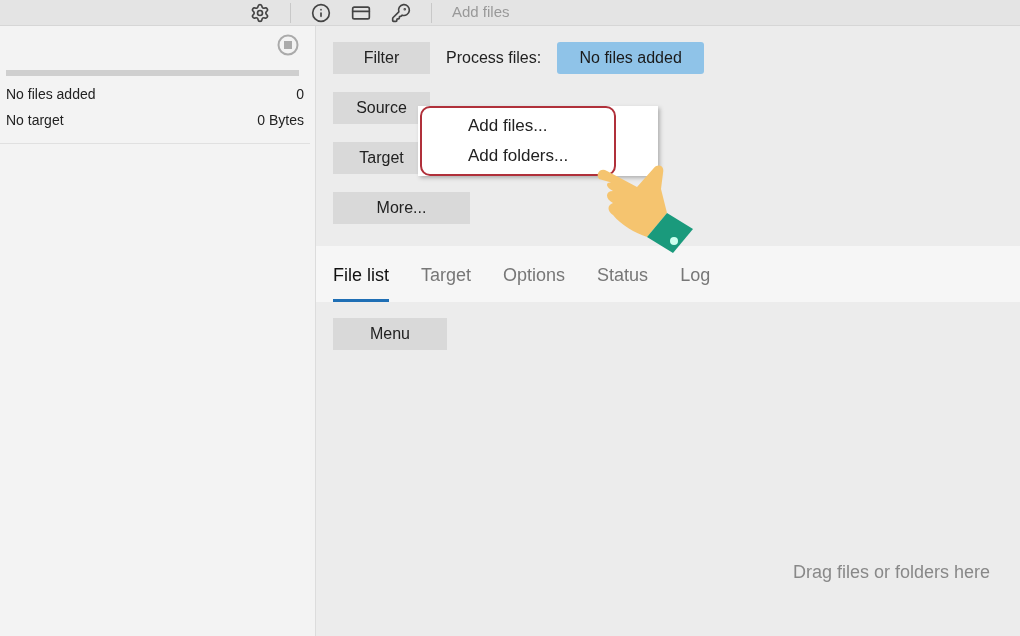  What do you see at coordinates (321, 12) in the screenshot?
I see `info-icon` at bounding box center [321, 12].